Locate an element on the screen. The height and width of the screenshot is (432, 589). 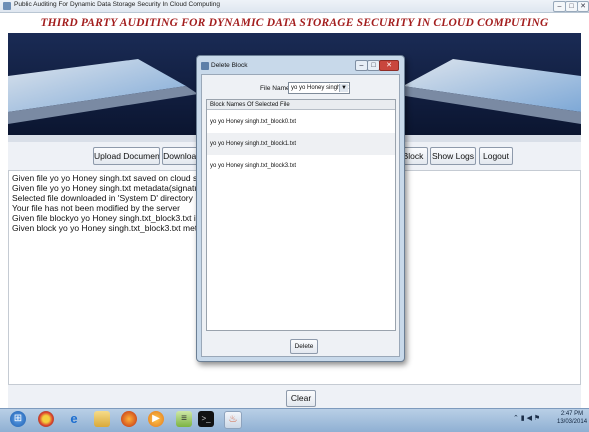
delete-button: Delete is located at coordinates (304, 346).